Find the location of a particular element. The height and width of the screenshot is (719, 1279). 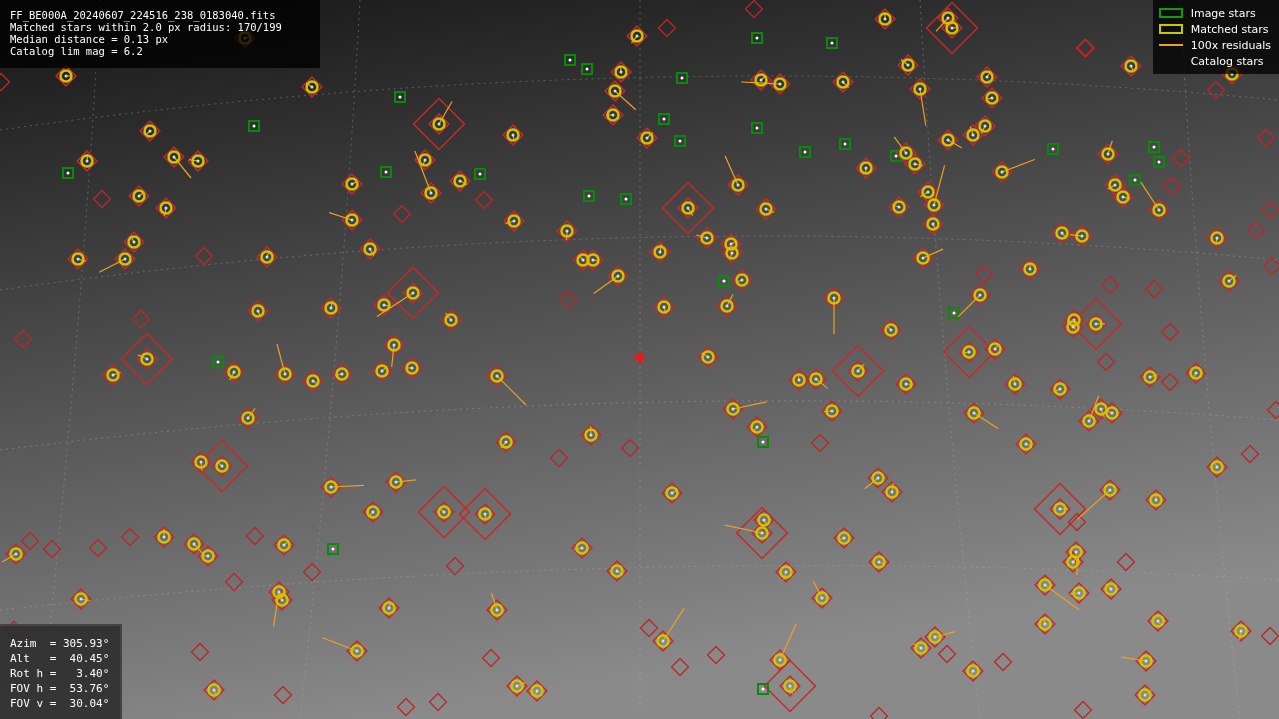

legend-label: Catalog stars is located at coordinates (1227, 61).